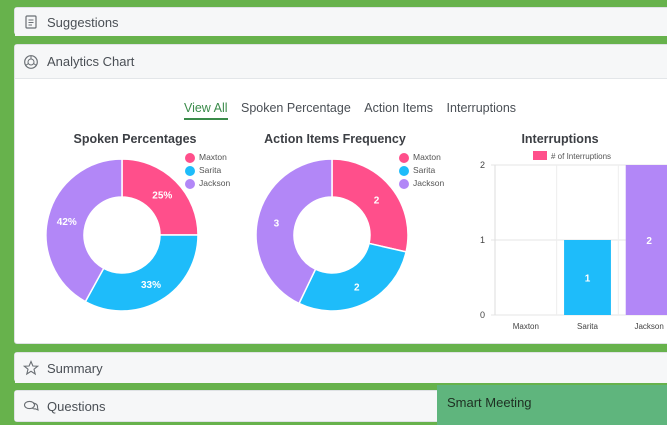 The image size is (667, 425). I want to click on x-tick-label: Maxton, so click(526, 325).